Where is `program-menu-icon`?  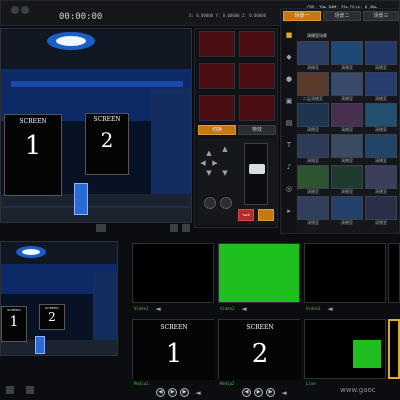 program-menu-icon is located at coordinates (30, 390).